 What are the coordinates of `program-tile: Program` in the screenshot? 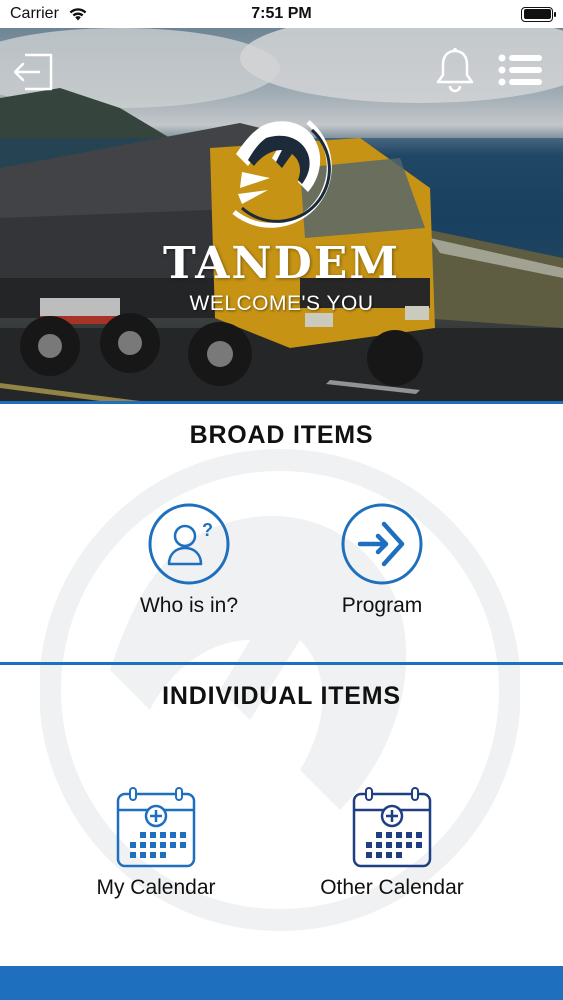 It's located at (382, 560).